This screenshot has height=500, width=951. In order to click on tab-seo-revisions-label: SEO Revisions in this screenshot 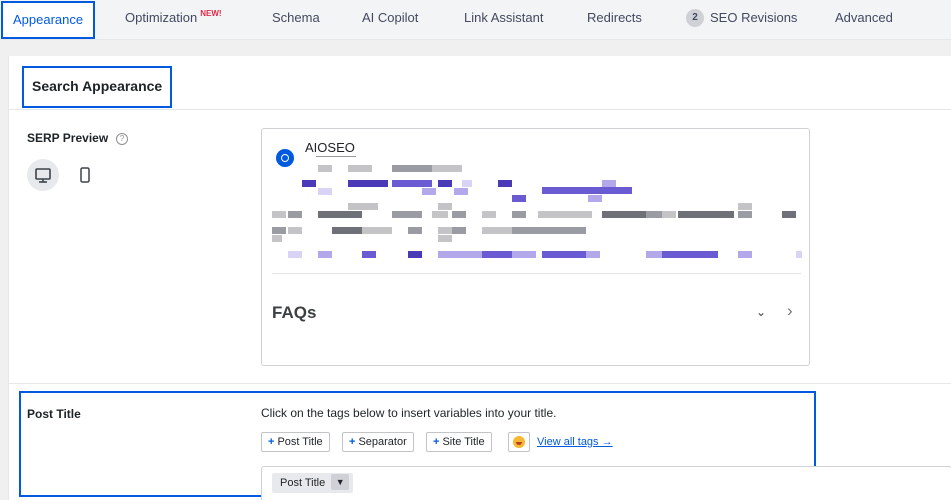, I will do `click(754, 17)`.